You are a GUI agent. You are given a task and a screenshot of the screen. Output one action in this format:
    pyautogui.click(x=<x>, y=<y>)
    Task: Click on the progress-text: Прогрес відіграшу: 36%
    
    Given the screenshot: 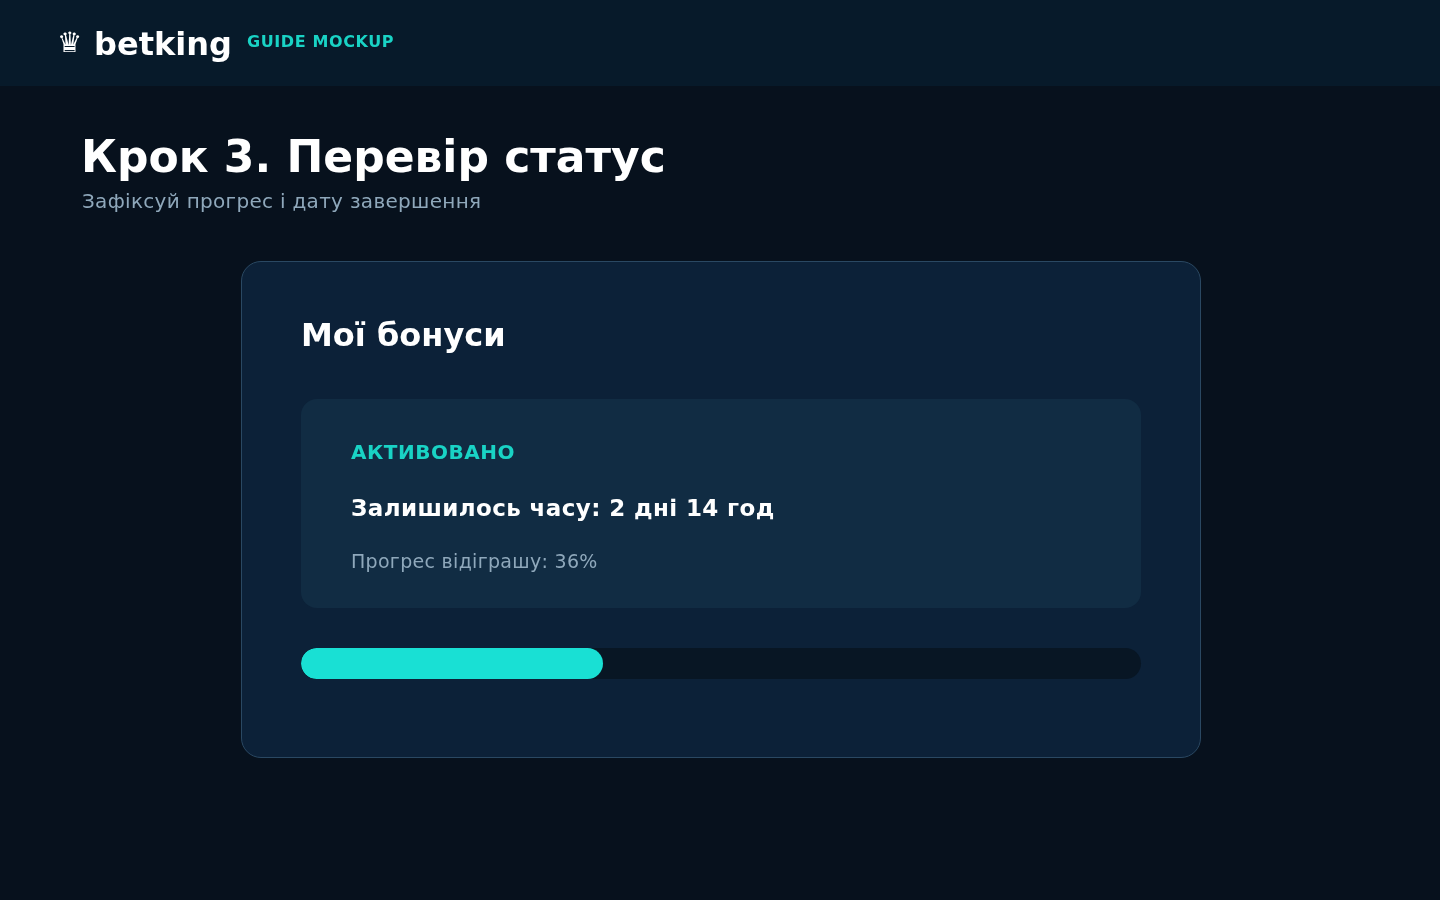 What is the action you would take?
    pyautogui.click(x=475, y=561)
    